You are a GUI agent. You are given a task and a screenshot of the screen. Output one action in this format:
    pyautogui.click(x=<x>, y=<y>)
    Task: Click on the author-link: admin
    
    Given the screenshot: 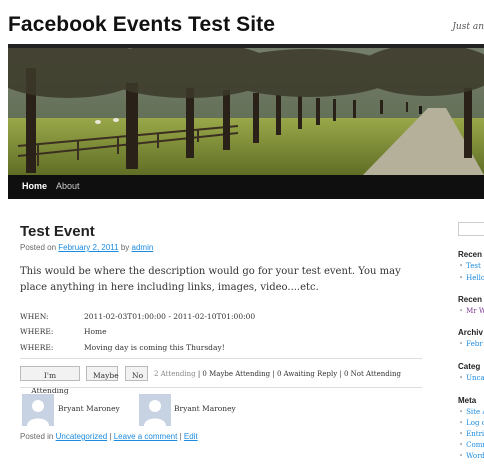 What is the action you would take?
    pyautogui.click(x=143, y=247)
    